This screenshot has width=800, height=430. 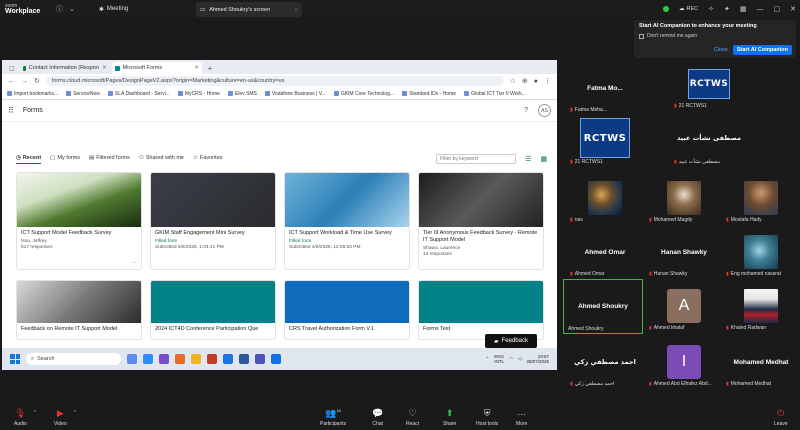 What do you see at coordinates (109, 159) in the screenshot?
I see `filter-filtered-forms: ▤ Filtered forms` at bounding box center [109, 159].